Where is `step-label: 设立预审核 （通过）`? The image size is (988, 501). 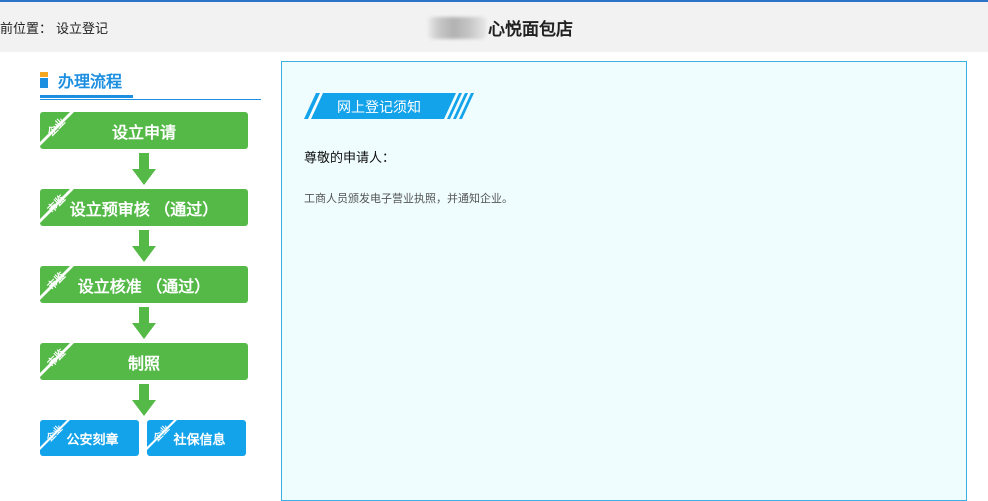
step-label: 设立预审核 （通过） is located at coordinates (144, 210).